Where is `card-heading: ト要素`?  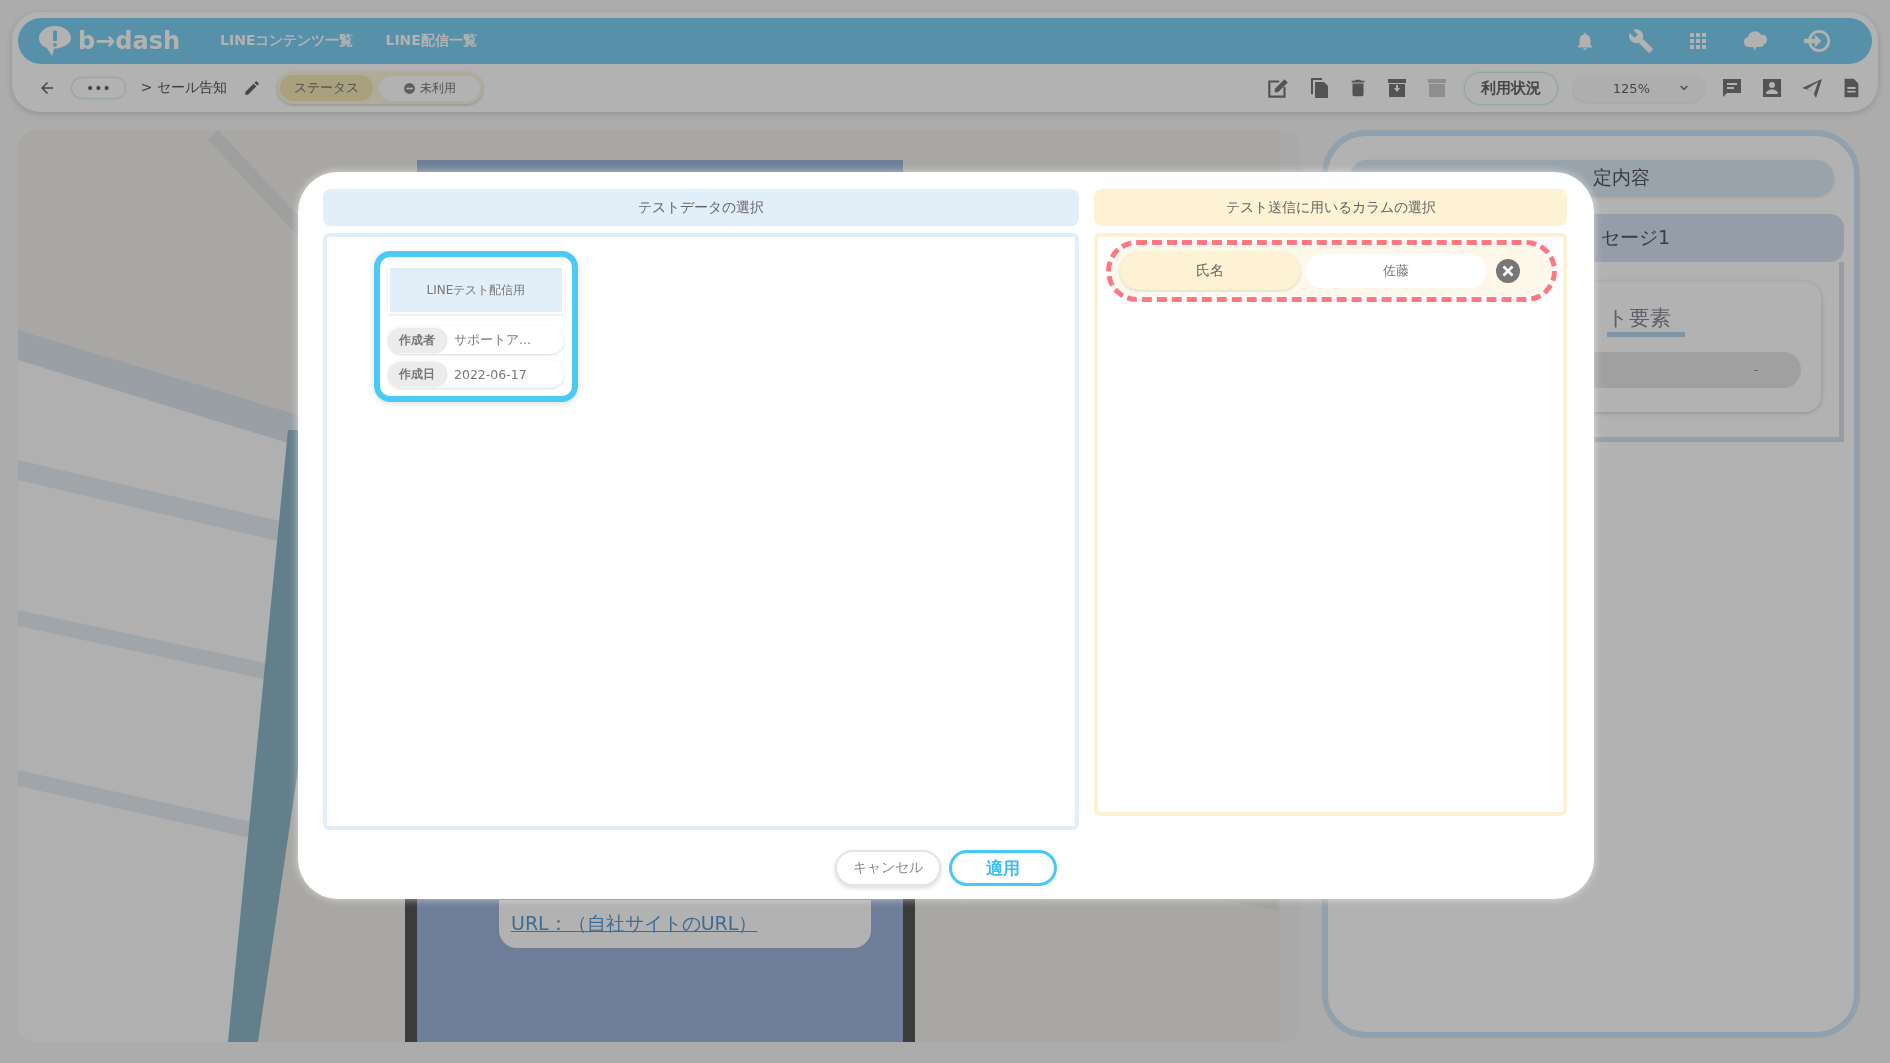 card-heading: ト要素 is located at coordinates (1646, 320).